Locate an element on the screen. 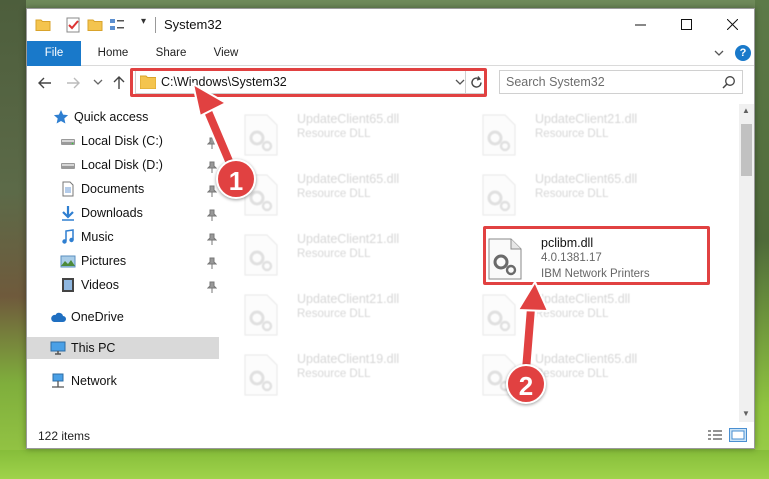  step-1-badge: 1 is located at coordinates (236, 179).